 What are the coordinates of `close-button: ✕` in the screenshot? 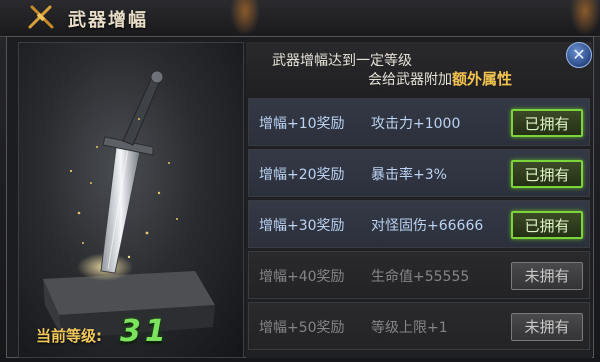 It's located at (579, 55).